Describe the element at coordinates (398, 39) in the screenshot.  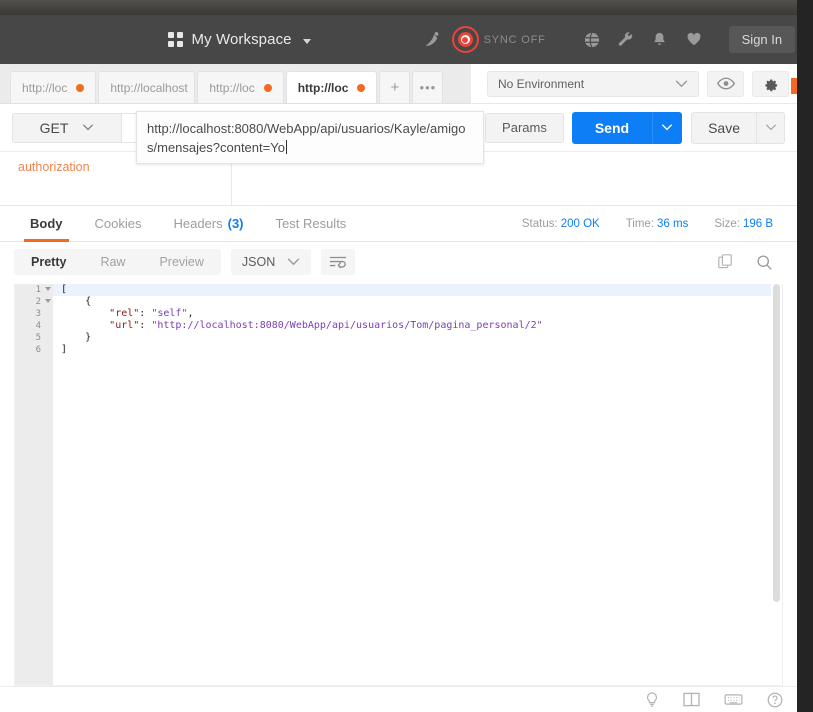
I see `app-header: My Workspace SYNC OFF Sign In` at that location.